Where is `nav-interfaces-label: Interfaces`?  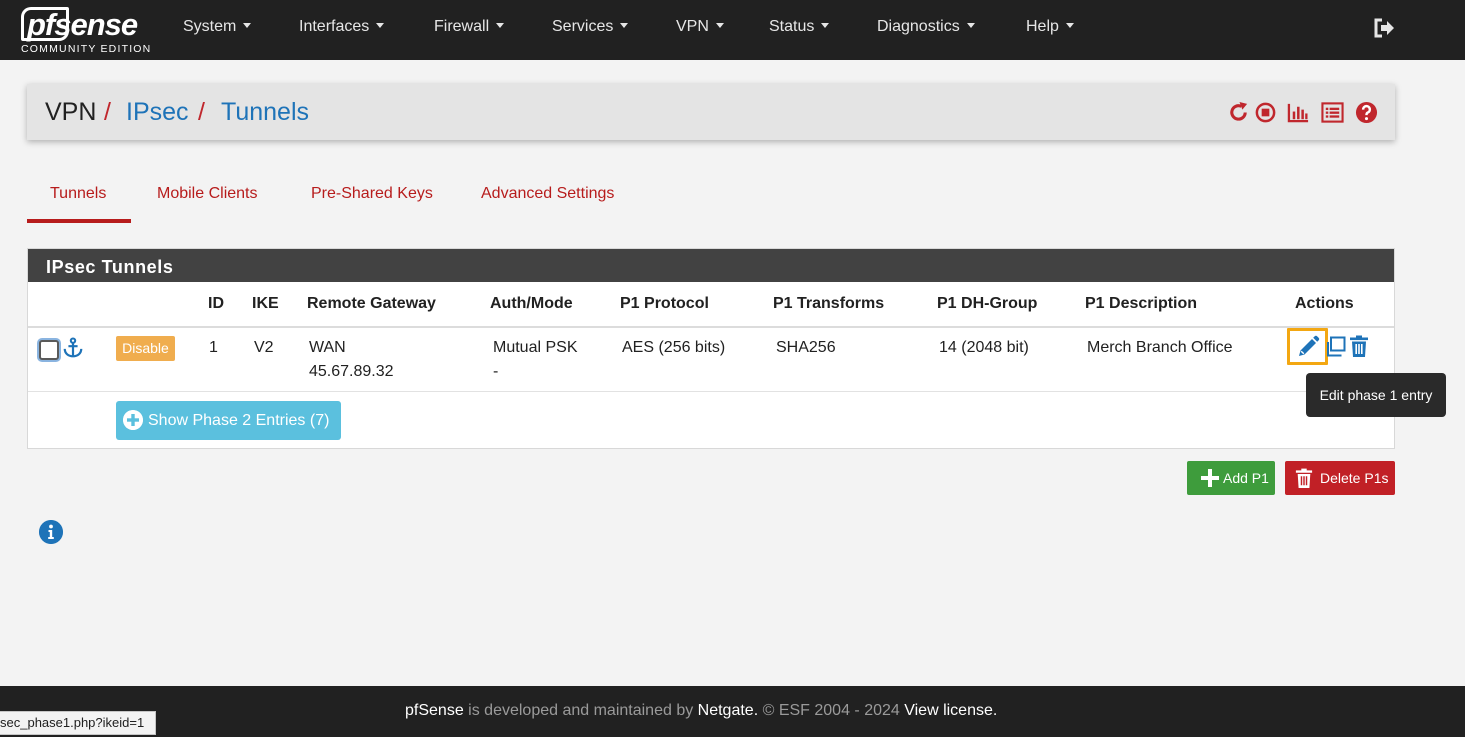
nav-interfaces-label: Interfaces is located at coordinates (334, 26).